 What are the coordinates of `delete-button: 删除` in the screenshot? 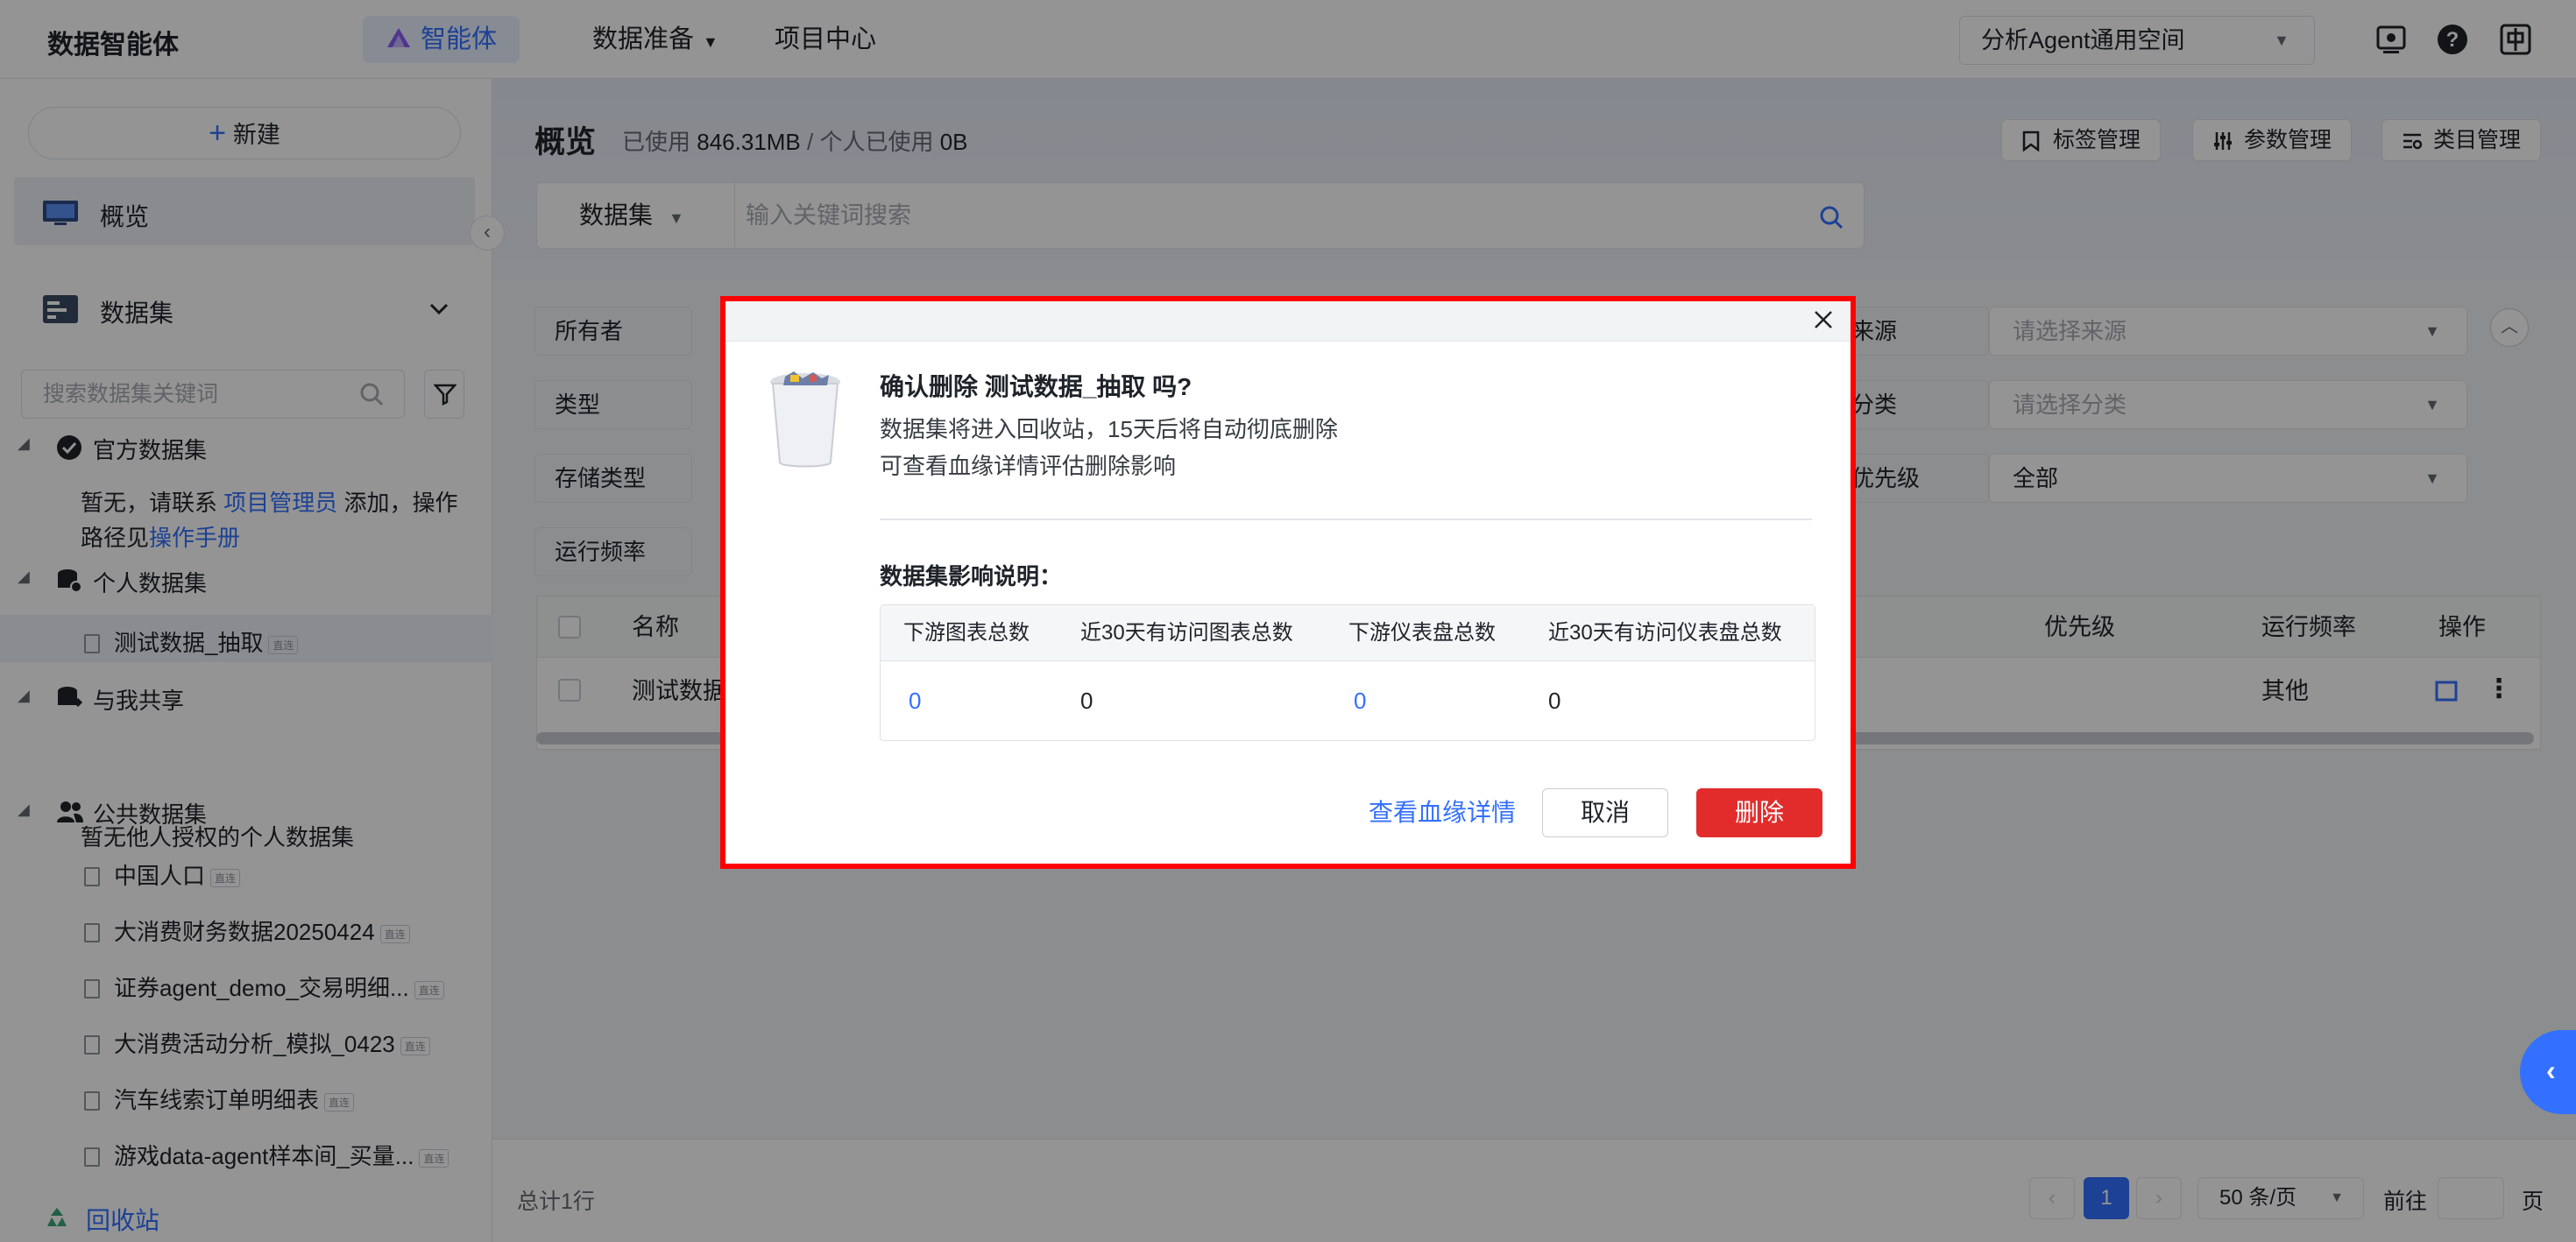 It's located at (1759, 812).